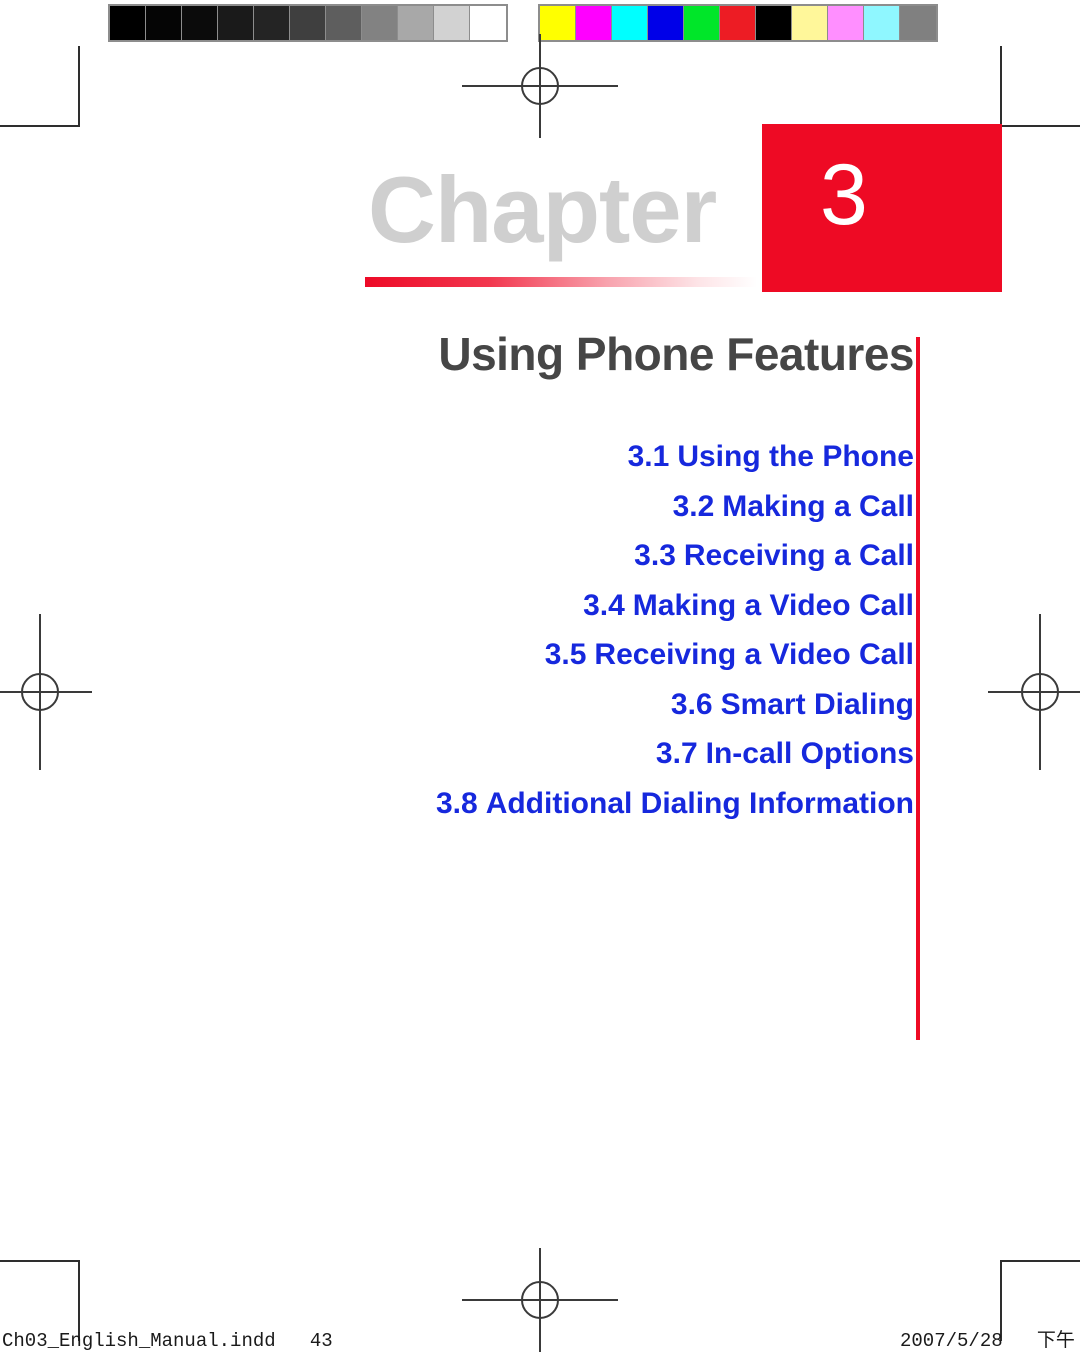 Image resolution: width=1080 pixels, height=1364 pixels. I want to click on toc-entry-number: 3.7, so click(676, 753).